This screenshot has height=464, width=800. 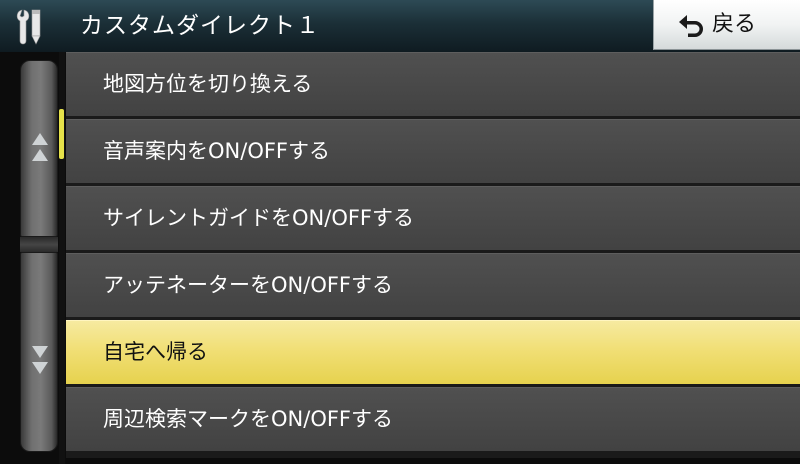 What do you see at coordinates (433, 461) in the screenshot?
I see `bottom-edge` at bounding box center [433, 461].